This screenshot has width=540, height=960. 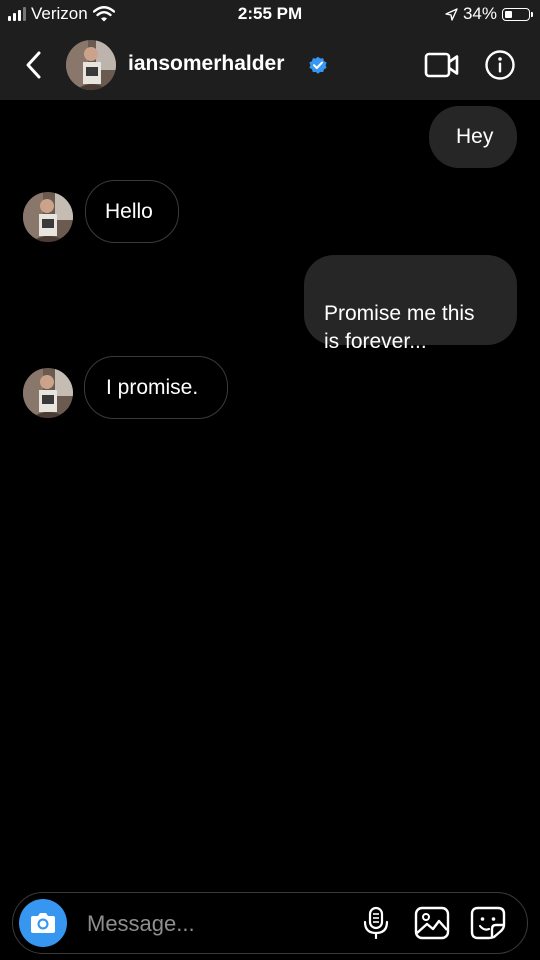 I want to click on sticker-icon, so click(x=488, y=923).